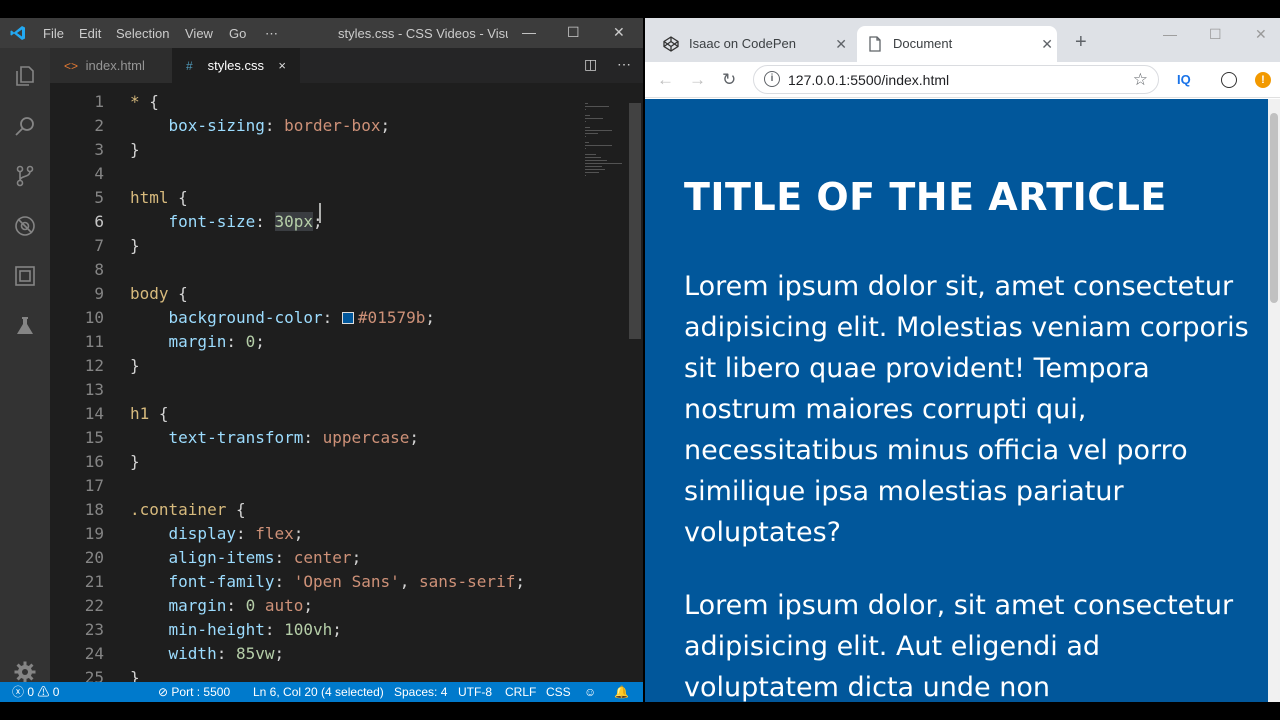 This screenshot has height=720, width=1280. What do you see at coordinates (111, 65) in the screenshot?
I see `tab-index-html: <> index.html` at bounding box center [111, 65].